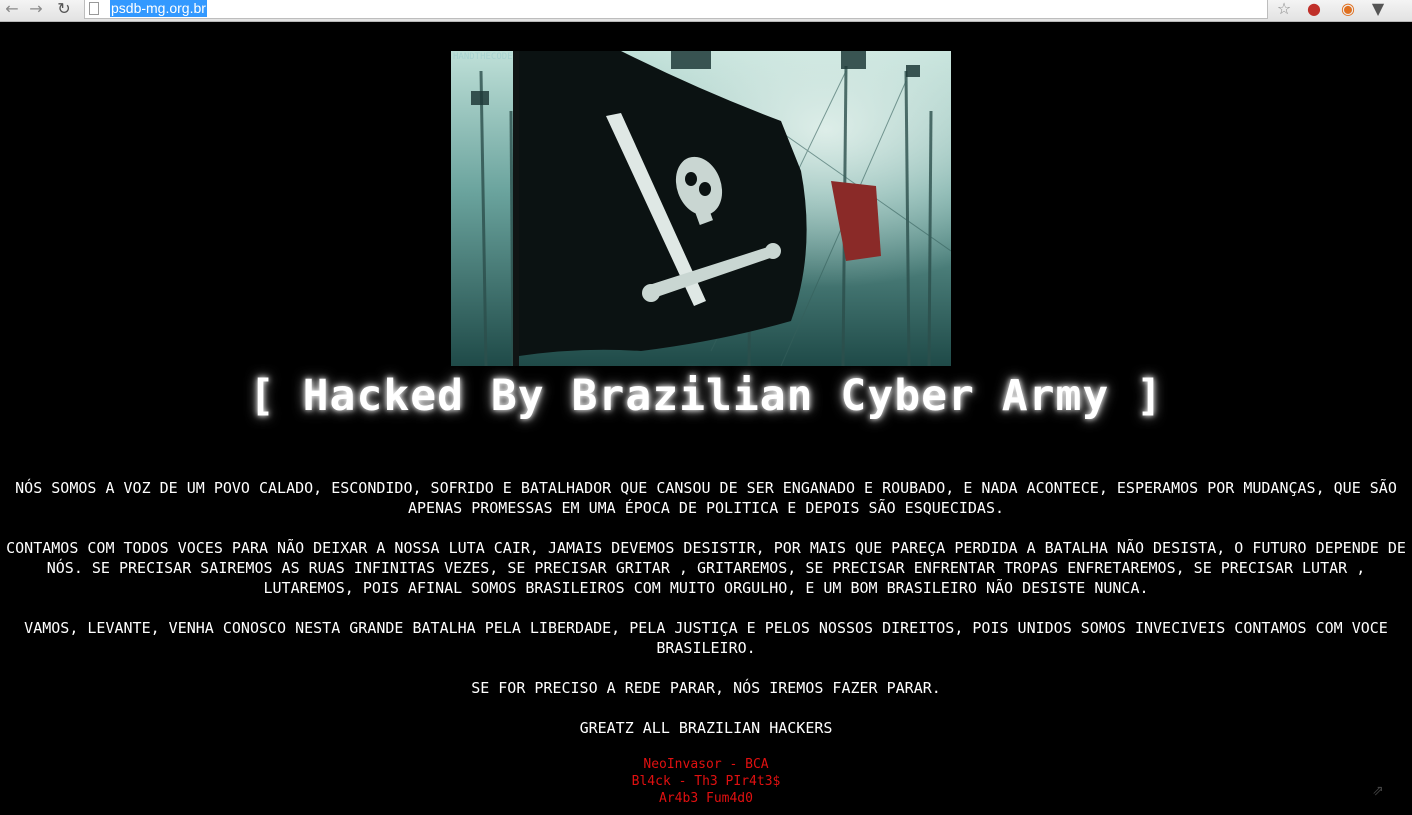  Describe the element at coordinates (36, 10) in the screenshot. I see `arrow-right-icon: →` at that location.